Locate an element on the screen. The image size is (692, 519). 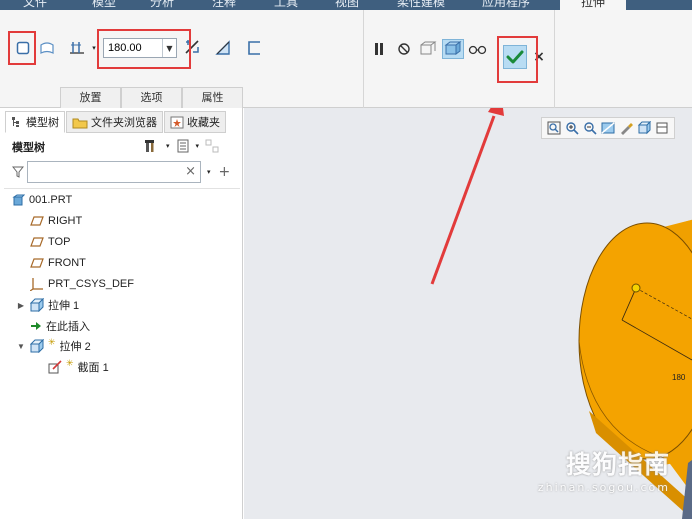
tab-options: 选项 is located at coordinates (151, 97).